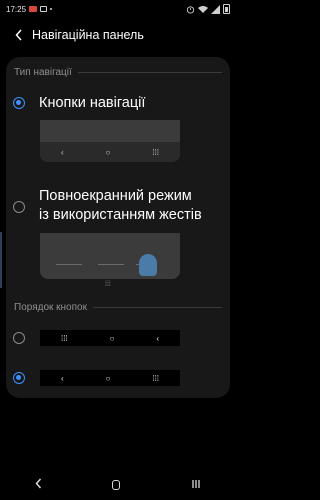  I want to click on recents-icon, so click(196, 483).